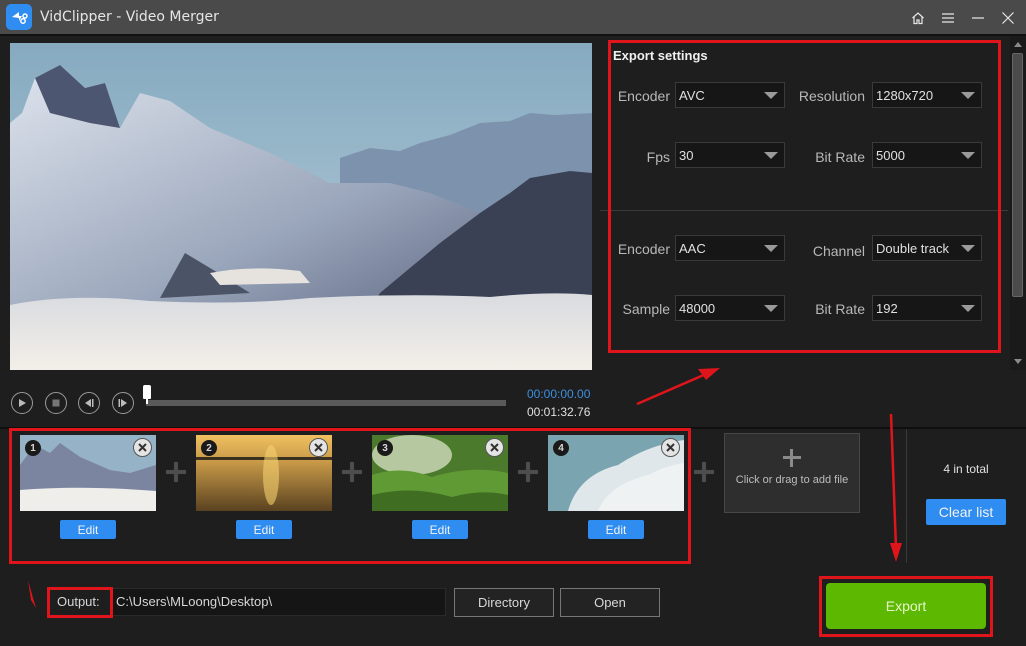  I want to click on scrollbar-thumb, so click(1017, 175).